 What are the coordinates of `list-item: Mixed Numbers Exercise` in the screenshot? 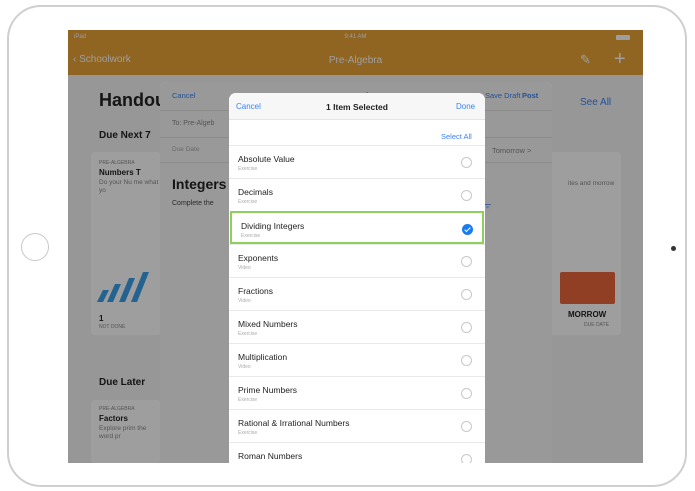 It's located at (357, 326).